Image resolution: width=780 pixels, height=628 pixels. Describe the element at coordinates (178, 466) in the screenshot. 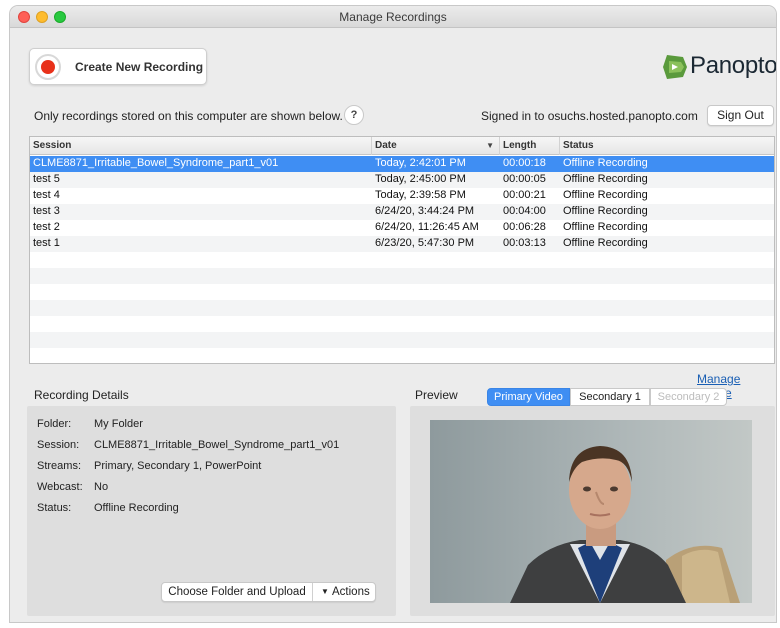

I see `streams-value: Primary, Secondary 1, PowerPoint` at that location.